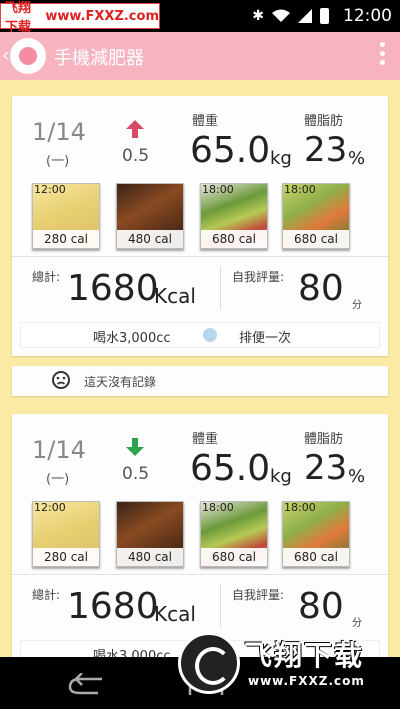 This screenshot has height=709, width=400. Describe the element at coordinates (132, 338) in the screenshot. I see `water-intake: 喝水3,000cc` at that location.